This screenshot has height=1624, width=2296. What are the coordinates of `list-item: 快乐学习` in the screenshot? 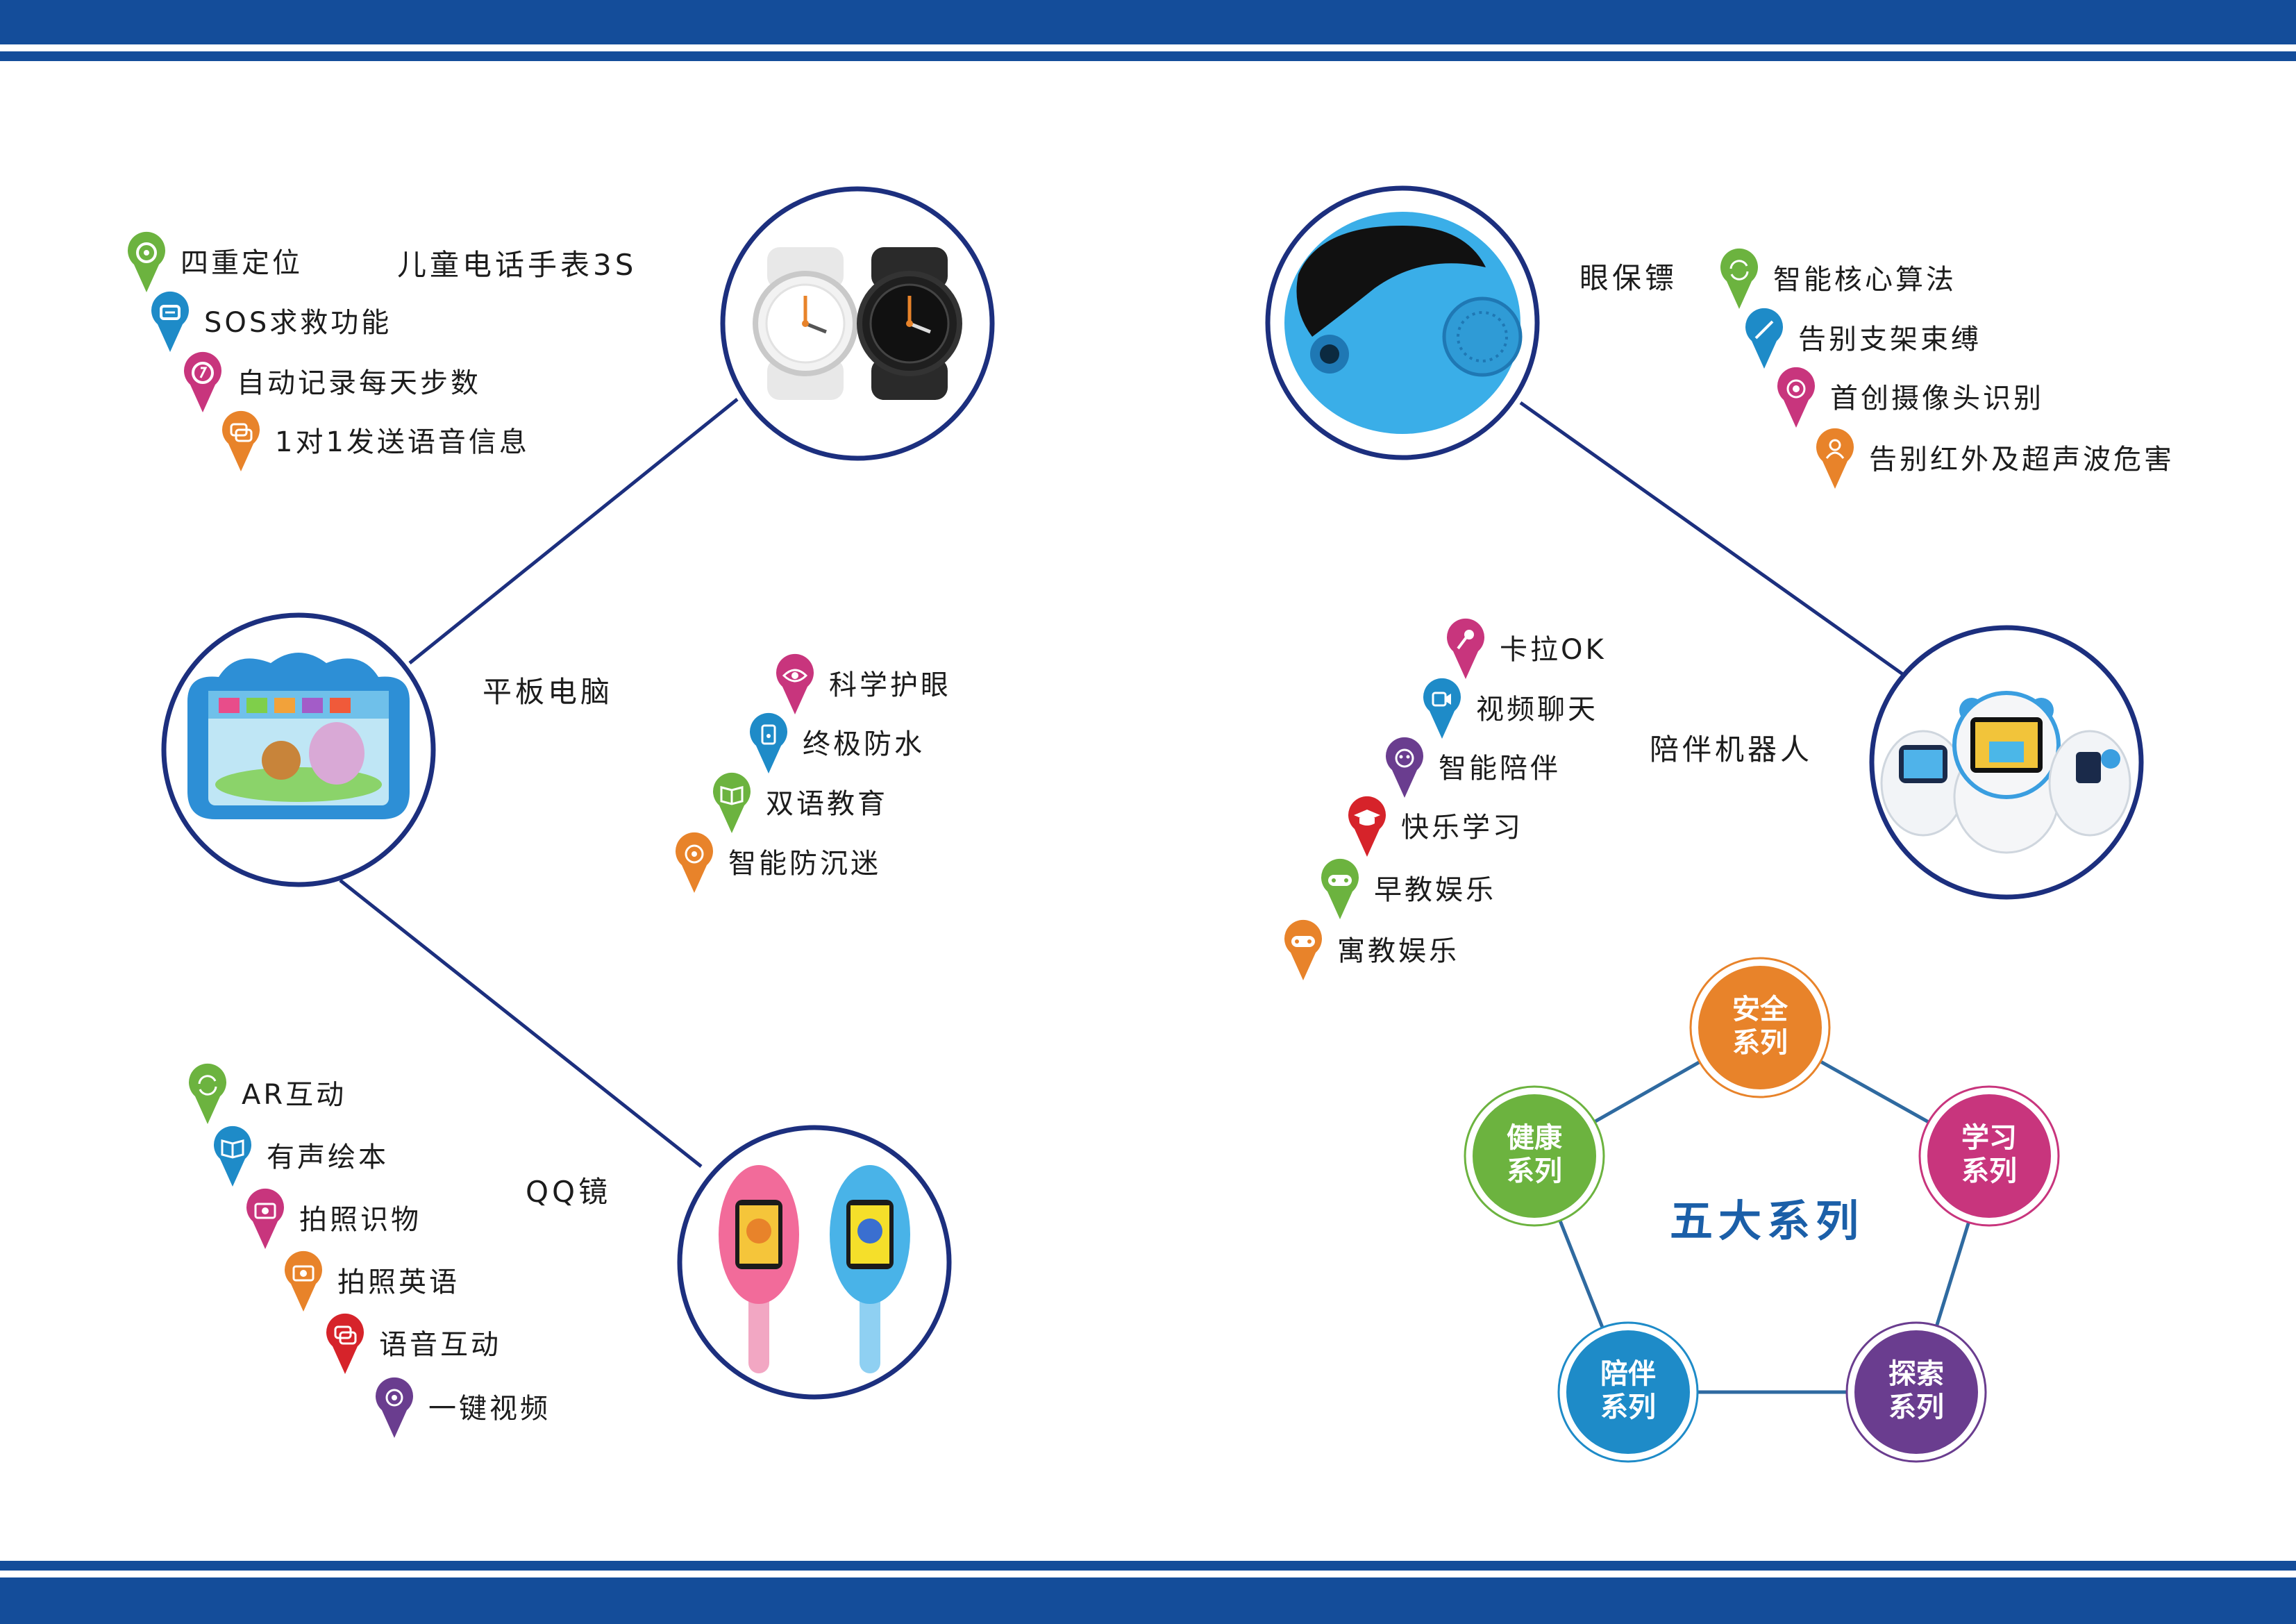 It's located at (1435, 825).